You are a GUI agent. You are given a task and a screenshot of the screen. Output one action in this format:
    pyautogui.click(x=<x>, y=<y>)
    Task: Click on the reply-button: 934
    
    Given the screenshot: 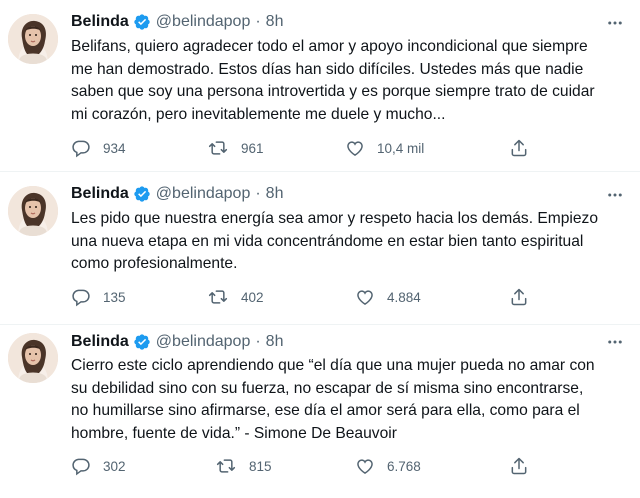 What is the action you would take?
    pyautogui.click(x=98, y=148)
    